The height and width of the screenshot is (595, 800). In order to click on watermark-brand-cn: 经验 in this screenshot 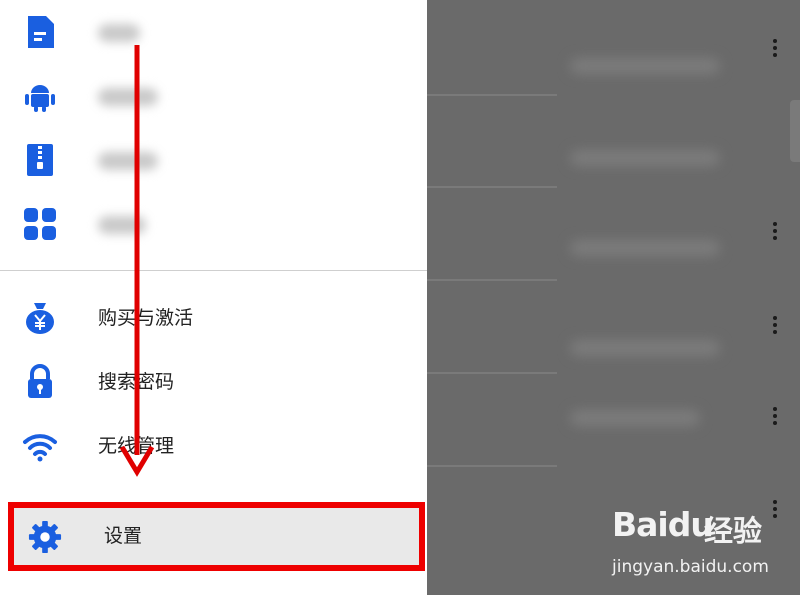, I will do `click(733, 531)`.